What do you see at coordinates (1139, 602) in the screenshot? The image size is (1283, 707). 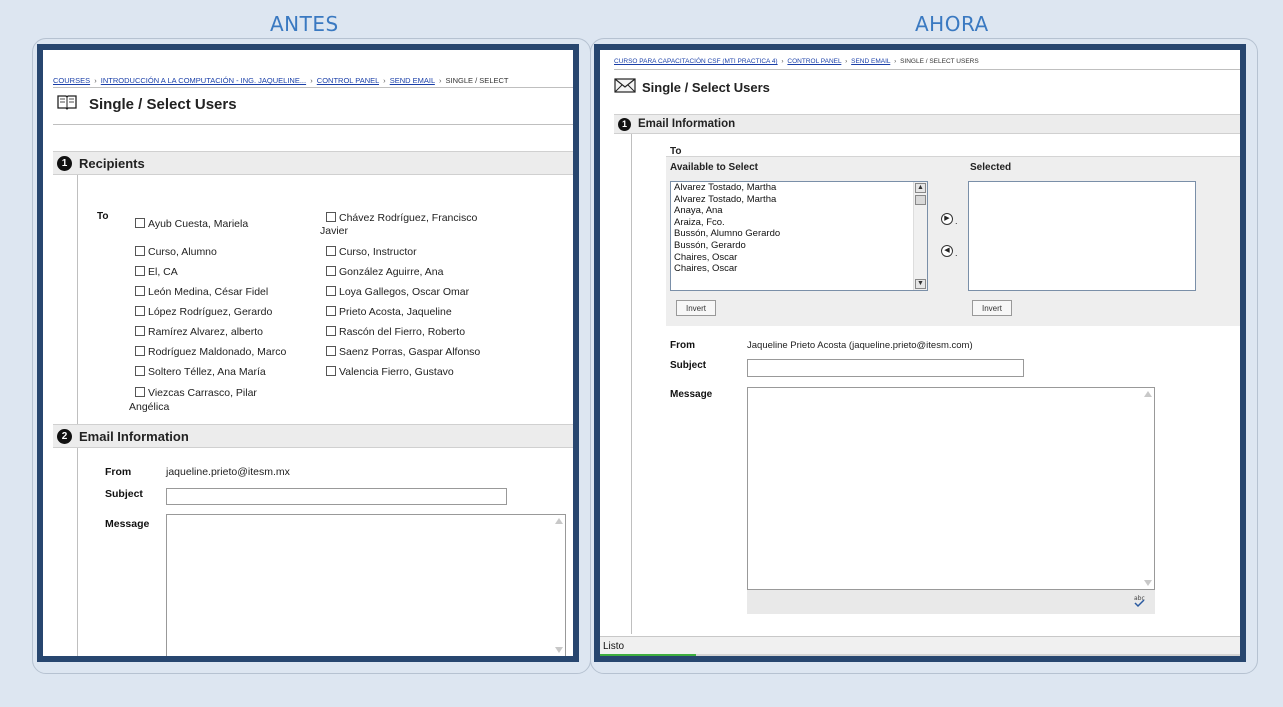 I see `spellcheck-icon: abc` at bounding box center [1139, 602].